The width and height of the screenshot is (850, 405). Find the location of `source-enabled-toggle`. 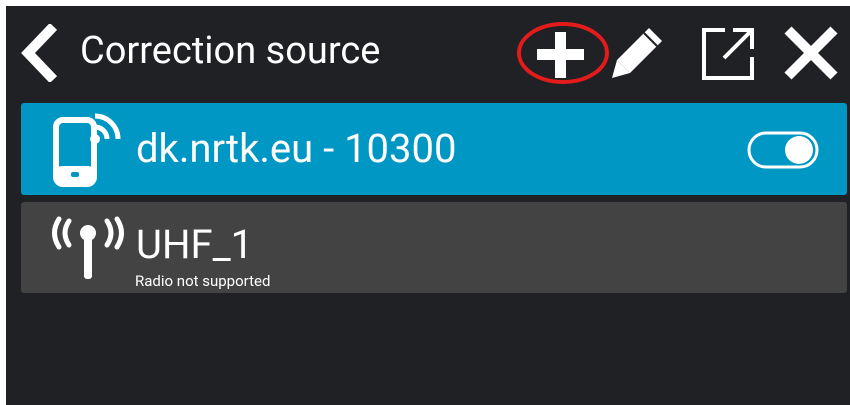

source-enabled-toggle is located at coordinates (783, 150).